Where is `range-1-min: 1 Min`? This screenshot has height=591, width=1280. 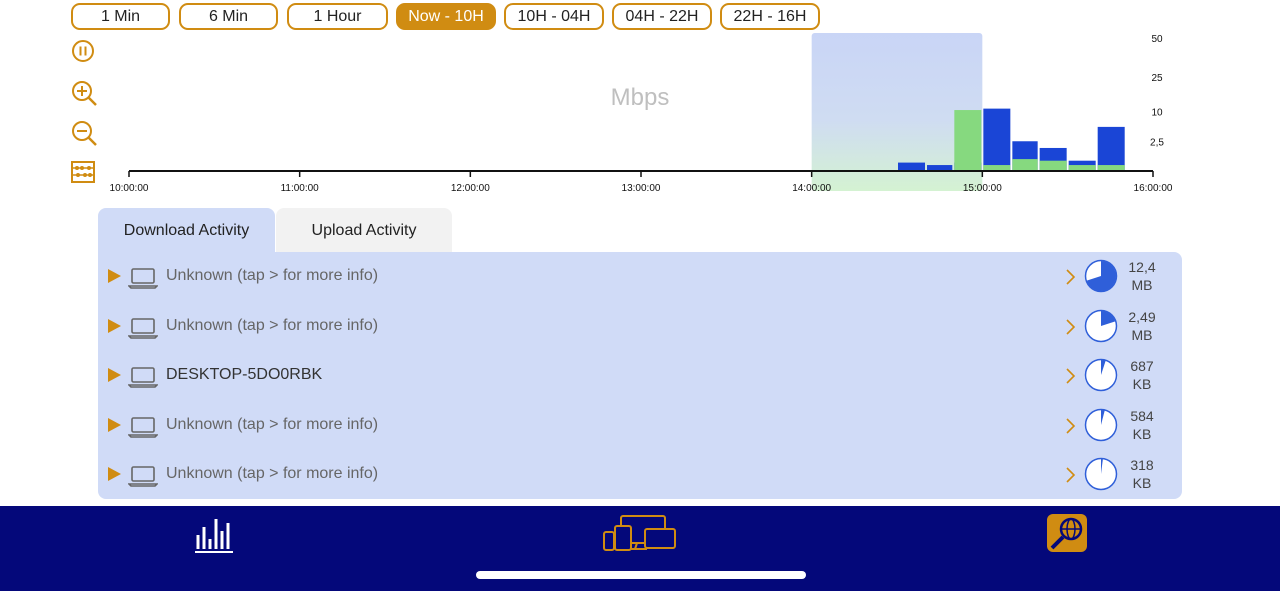
range-1-min: 1 Min is located at coordinates (120, 16).